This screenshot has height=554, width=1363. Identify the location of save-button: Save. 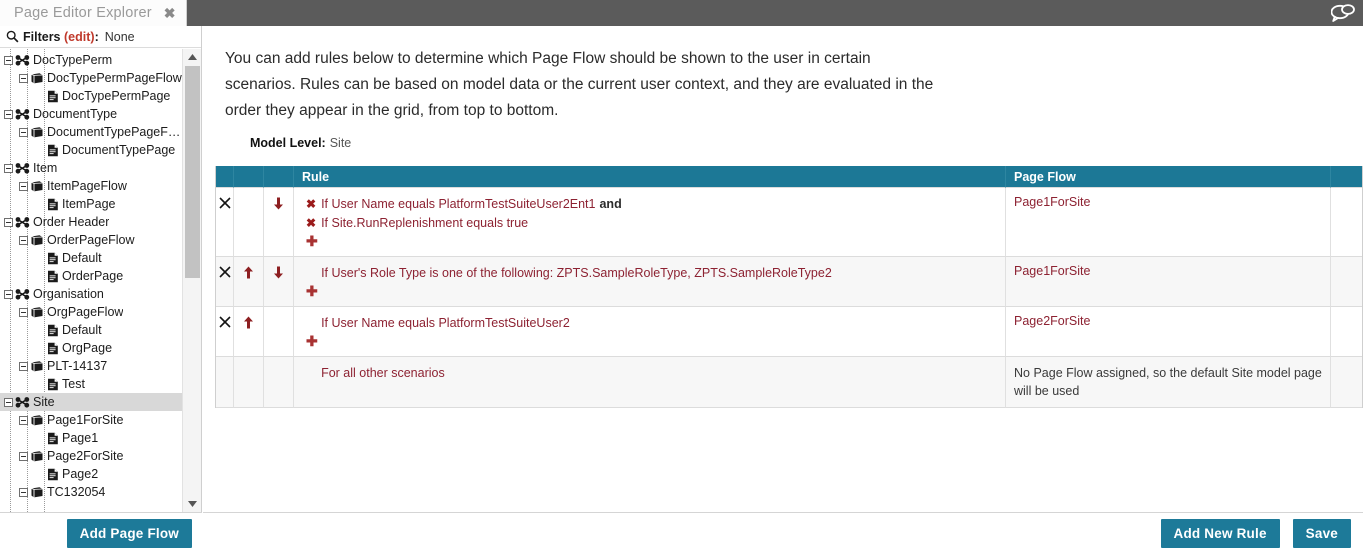
(1321, 533).